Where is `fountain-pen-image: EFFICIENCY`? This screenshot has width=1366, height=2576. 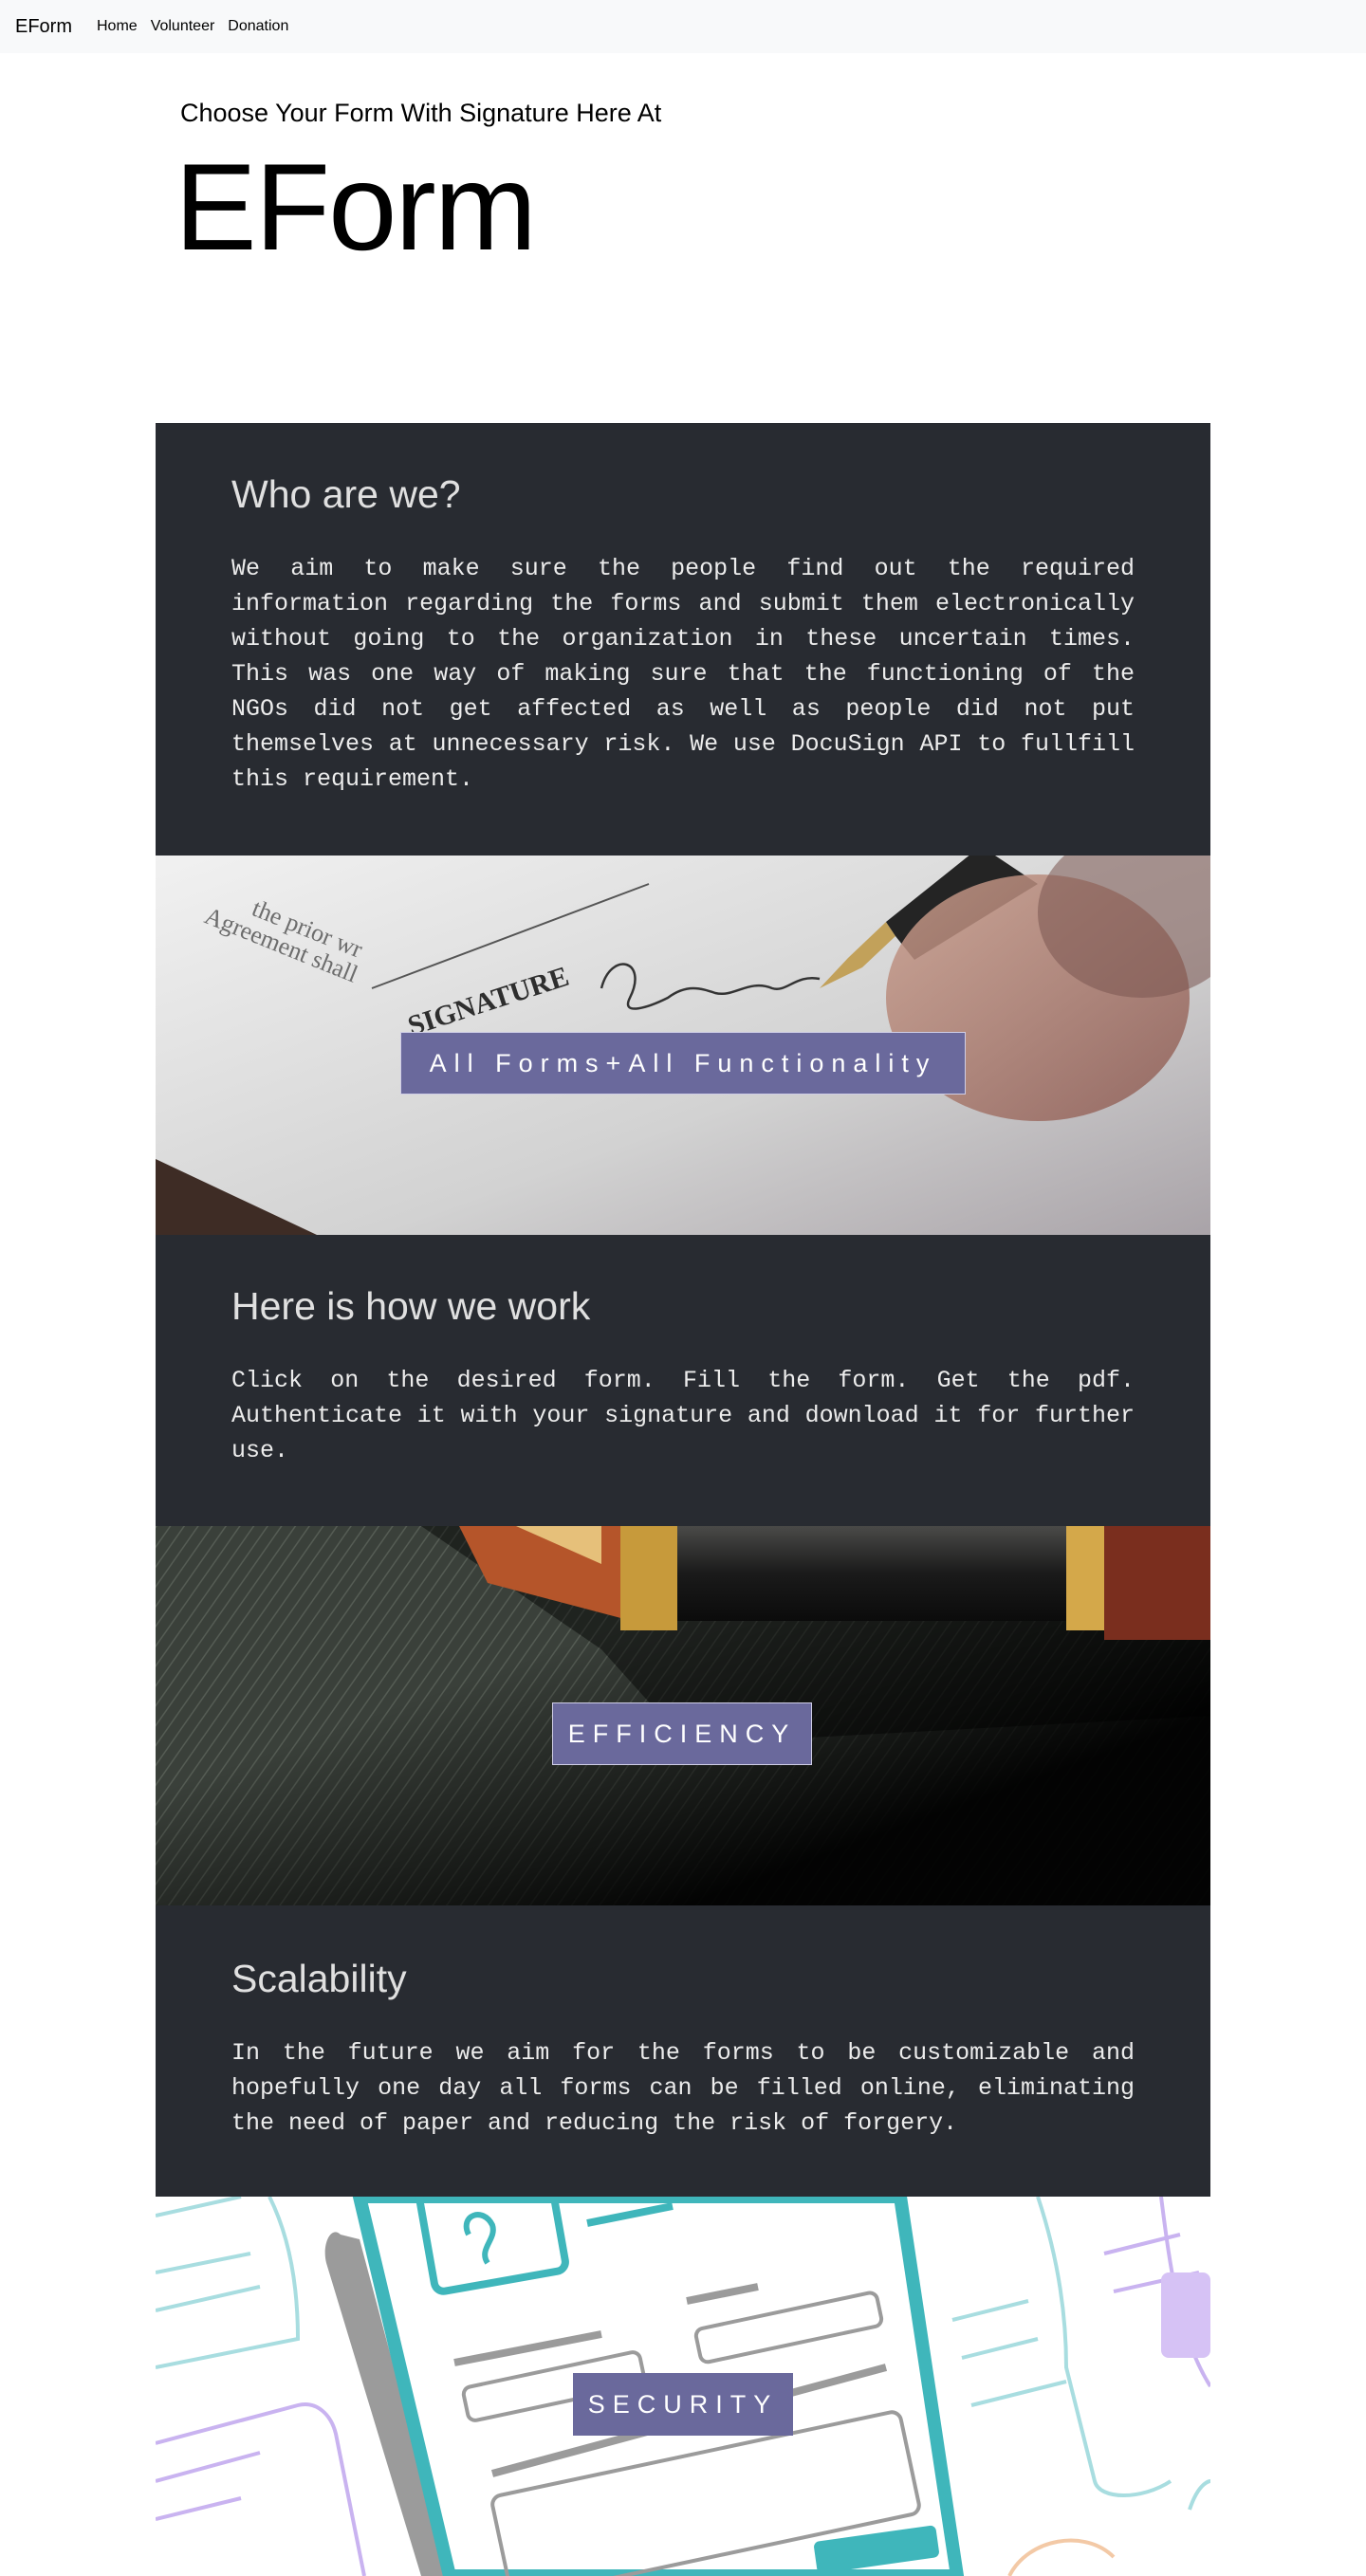
fountain-pen-image: EFFICIENCY is located at coordinates (683, 1715).